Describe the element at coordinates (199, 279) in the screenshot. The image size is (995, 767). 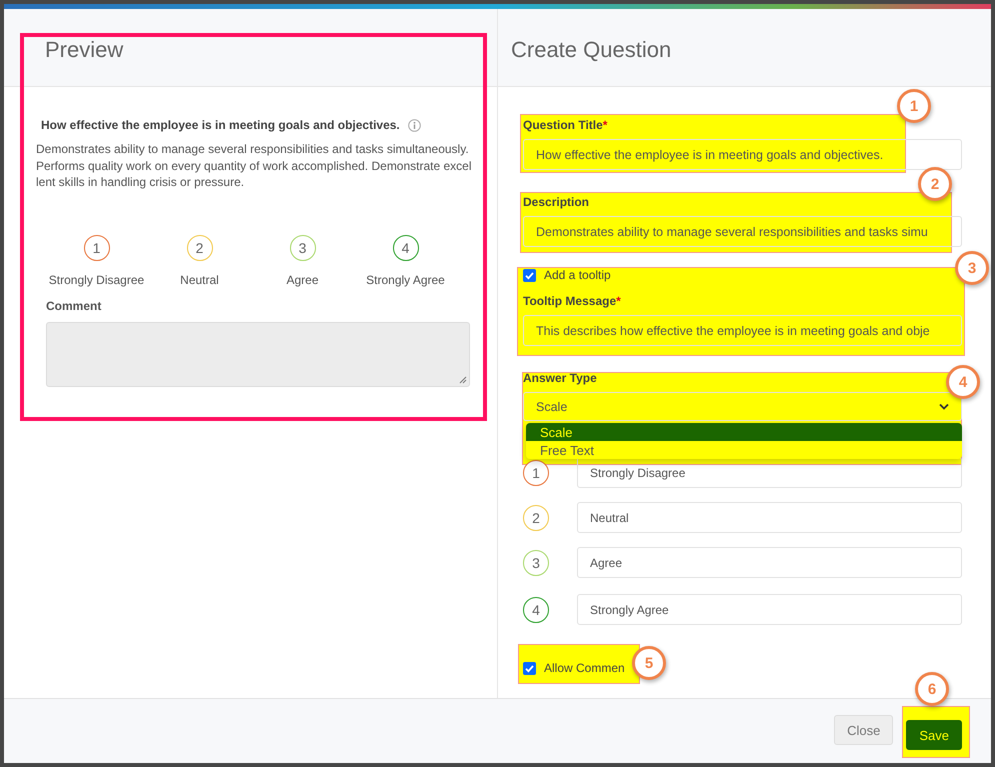
I see `rating-label: Neutral` at that location.